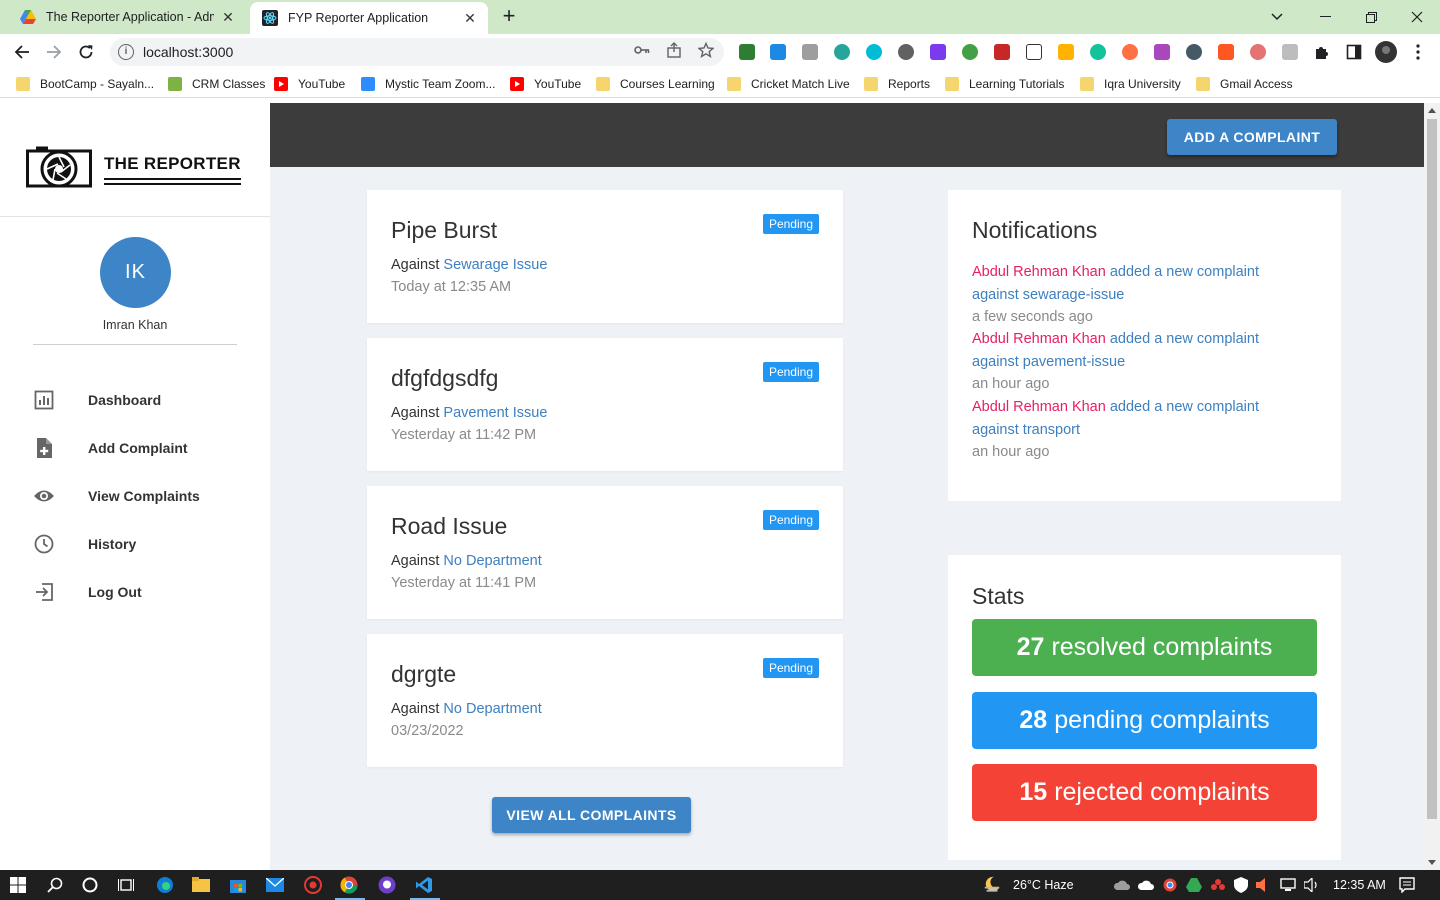 The height and width of the screenshot is (900, 1440). Describe the element at coordinates (1289, 885) in the screenshot. I see `network-icon` at that location.